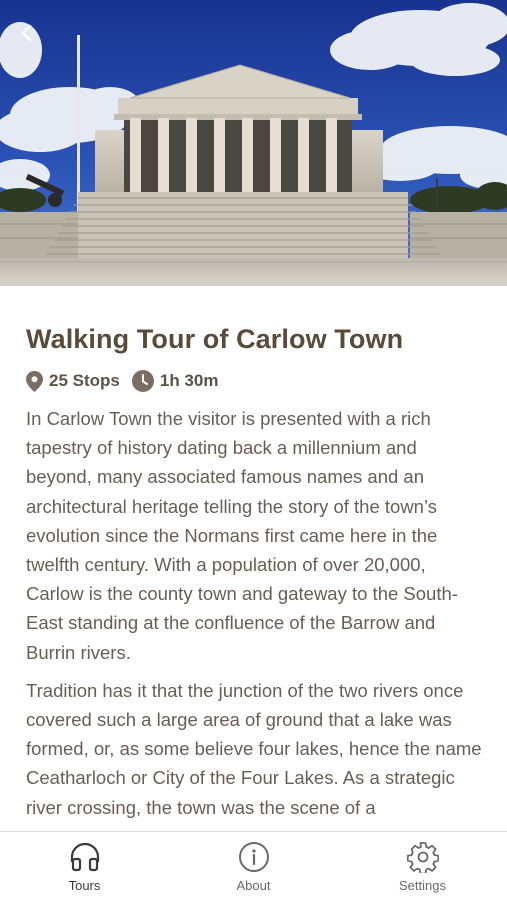  I want to click on clock-icon, so click(142, 381).